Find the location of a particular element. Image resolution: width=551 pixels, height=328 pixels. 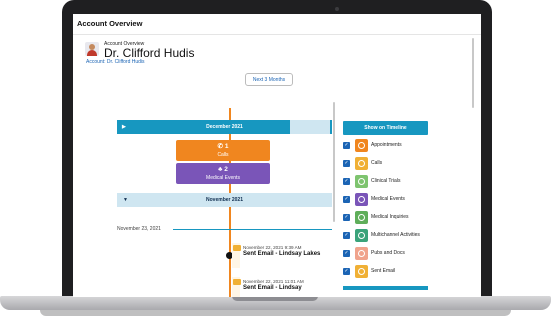

calls-label: Calls is located at coordinates (223, 155).